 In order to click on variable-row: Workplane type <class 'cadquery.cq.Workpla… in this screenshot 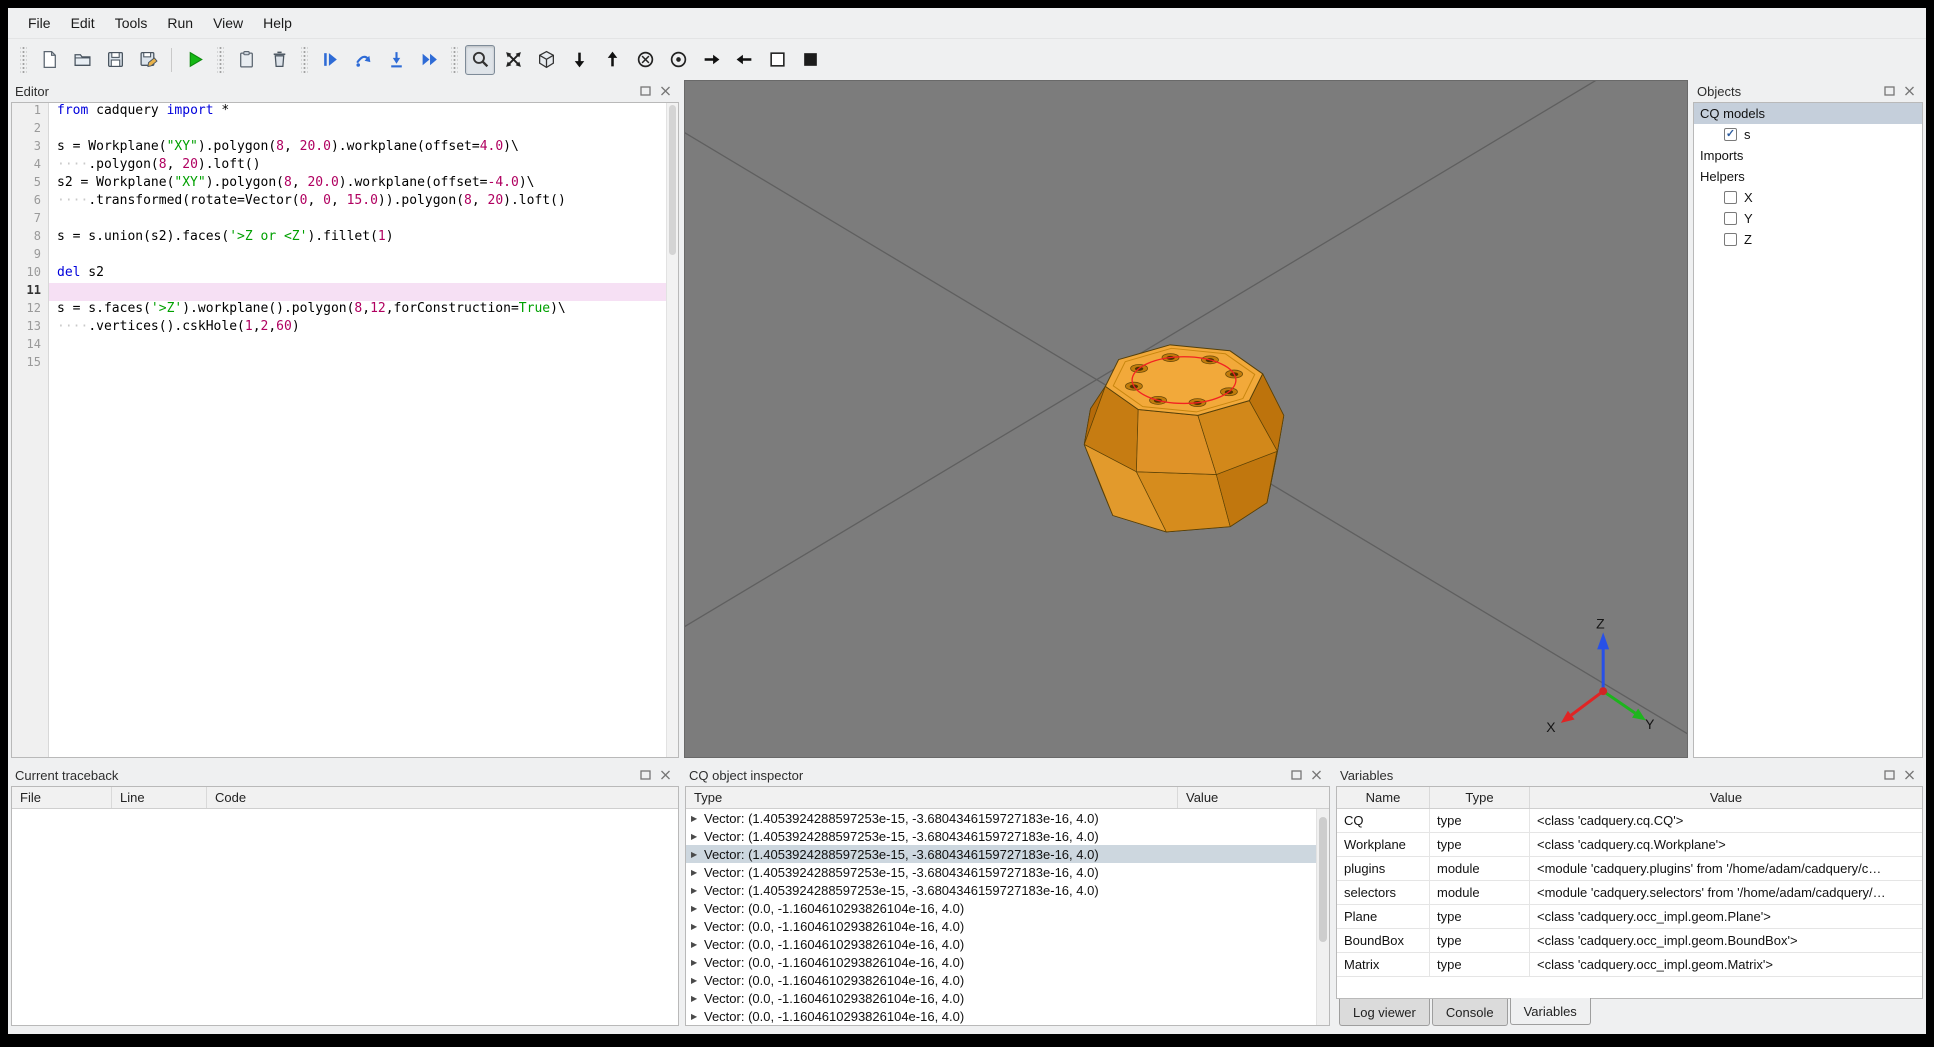, I will do `click(1629, 845)`.